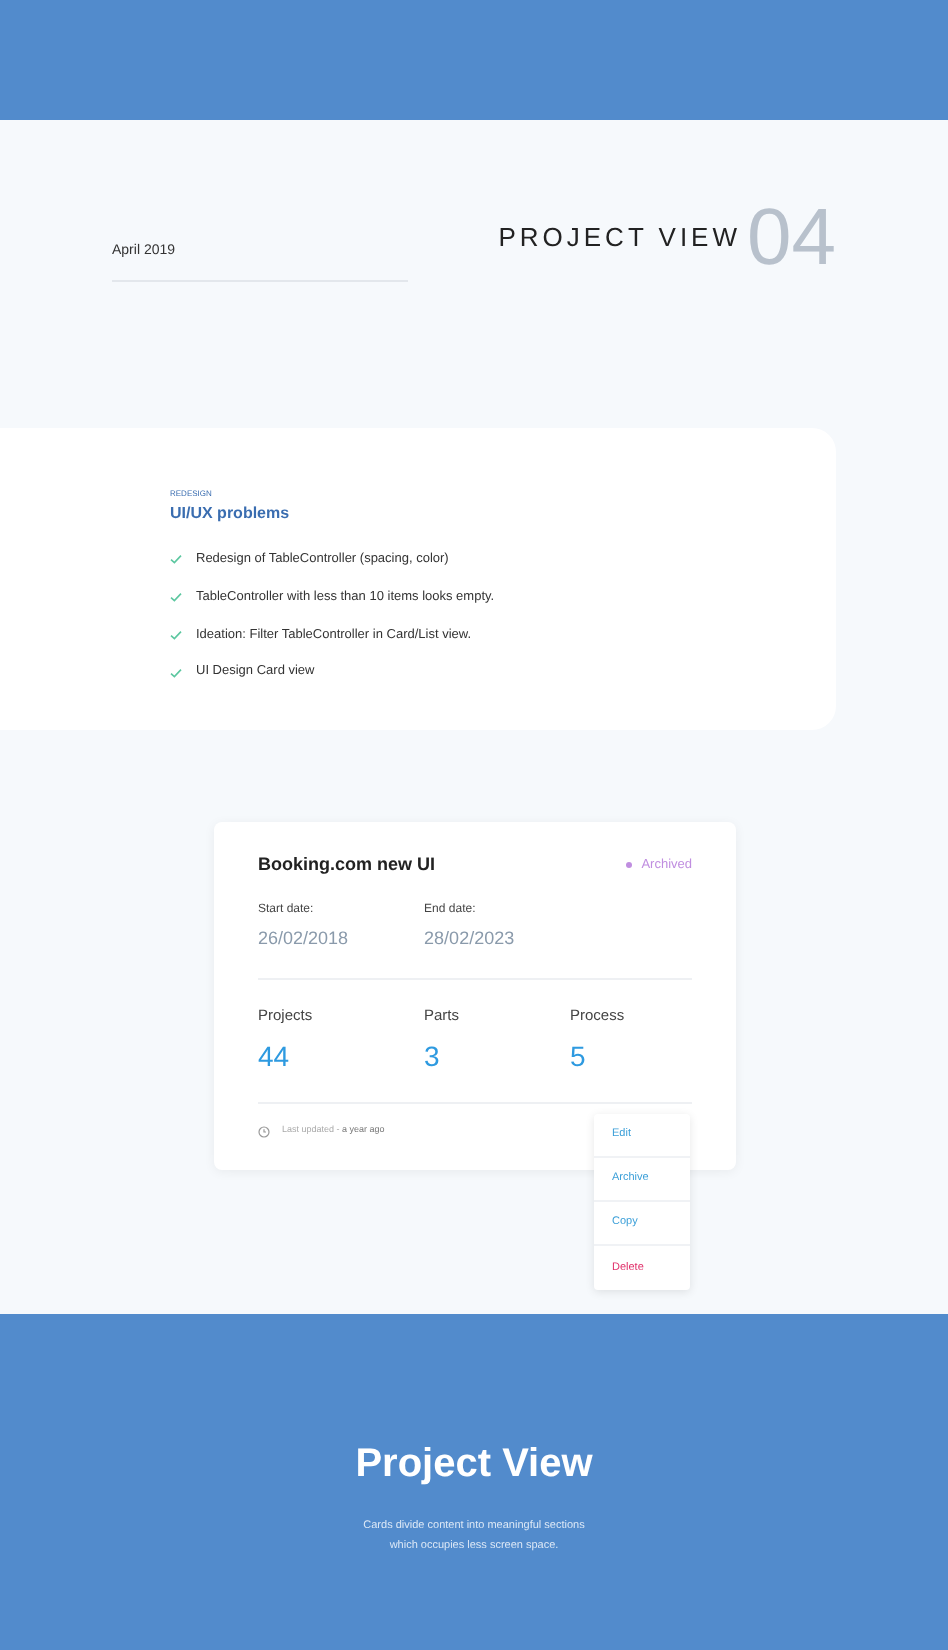 Image resolution: width=948 pixels, height=1650 pixels. Describe the element at coordinates (264, 1131) in the screenshot. I see `clock-icon` at that location.